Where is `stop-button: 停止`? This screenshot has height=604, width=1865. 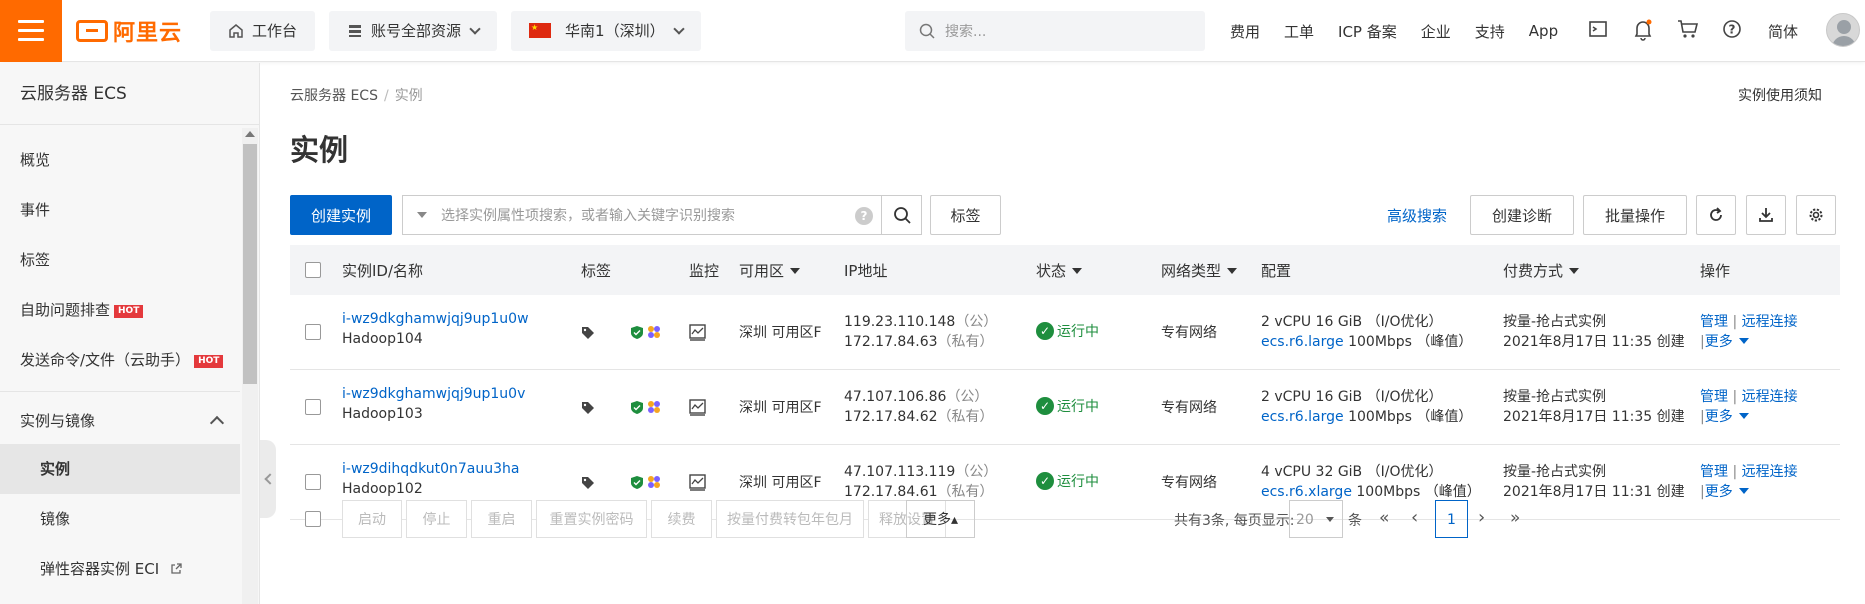
stop-button: 停止 is located at coordinates (436, 519).